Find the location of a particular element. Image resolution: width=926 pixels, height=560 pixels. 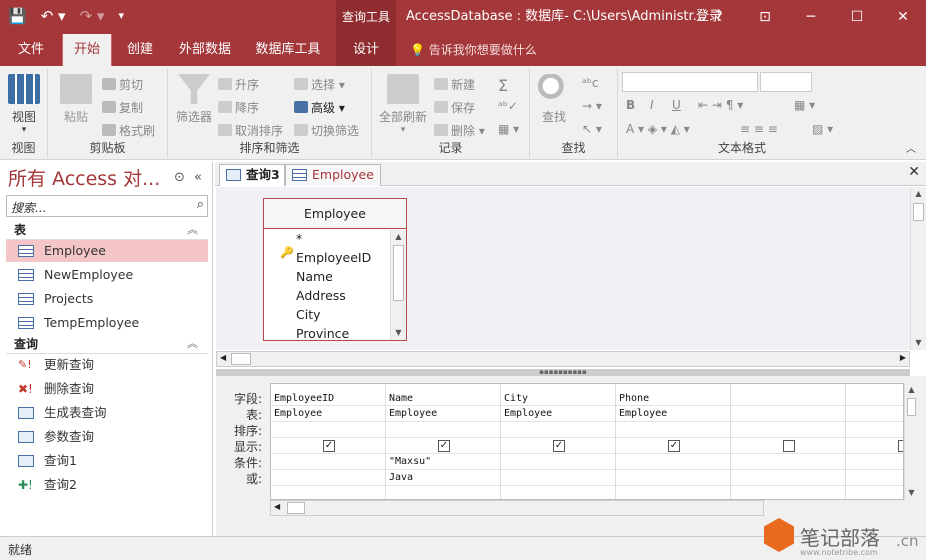

tab-query3: 查询3 is located at coordinates (252, 175).